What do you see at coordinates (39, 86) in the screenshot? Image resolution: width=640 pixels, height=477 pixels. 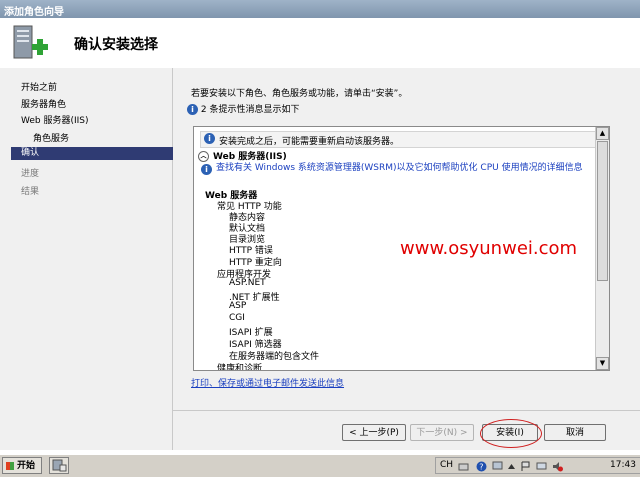 I see `nav-step-before-you-begin: 开始之前` at bounding box center [39, 86].